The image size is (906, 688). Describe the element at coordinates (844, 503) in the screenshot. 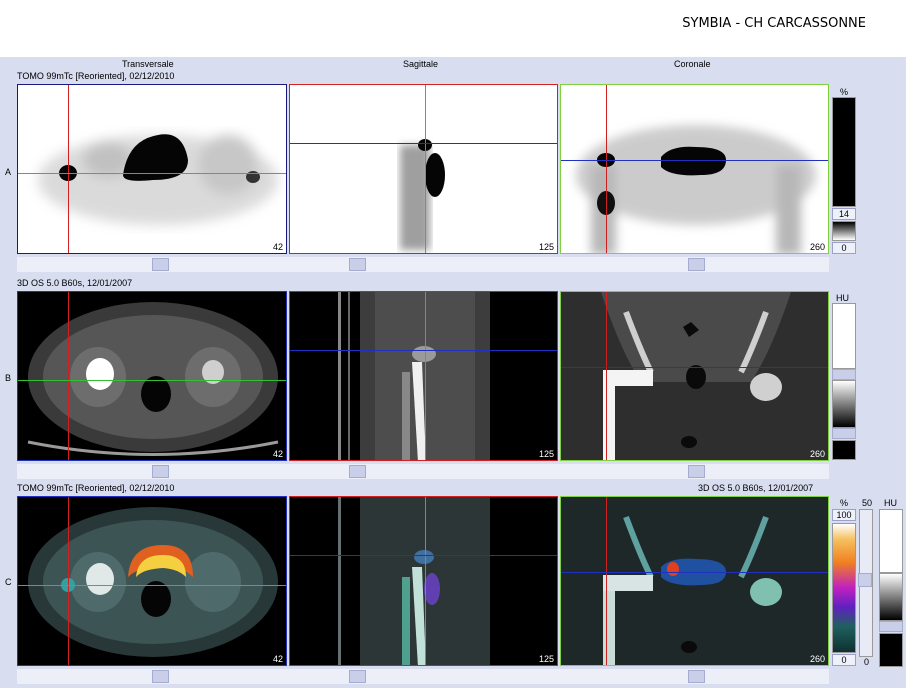

I see `row-c-unit: %` at that location.